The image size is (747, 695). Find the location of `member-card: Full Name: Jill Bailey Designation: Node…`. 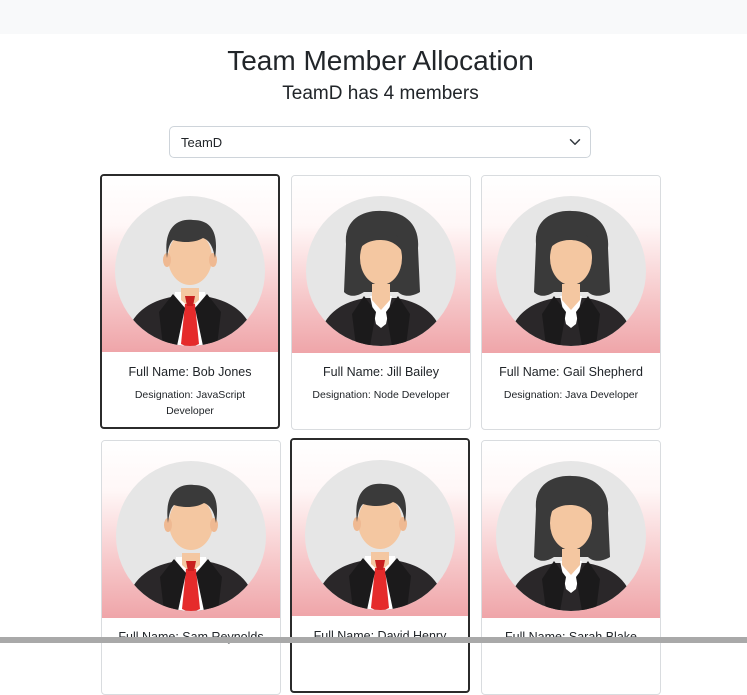

member-card: Full Name: Jill Bailey Designation: Node… is located at coordinates (381, 302).